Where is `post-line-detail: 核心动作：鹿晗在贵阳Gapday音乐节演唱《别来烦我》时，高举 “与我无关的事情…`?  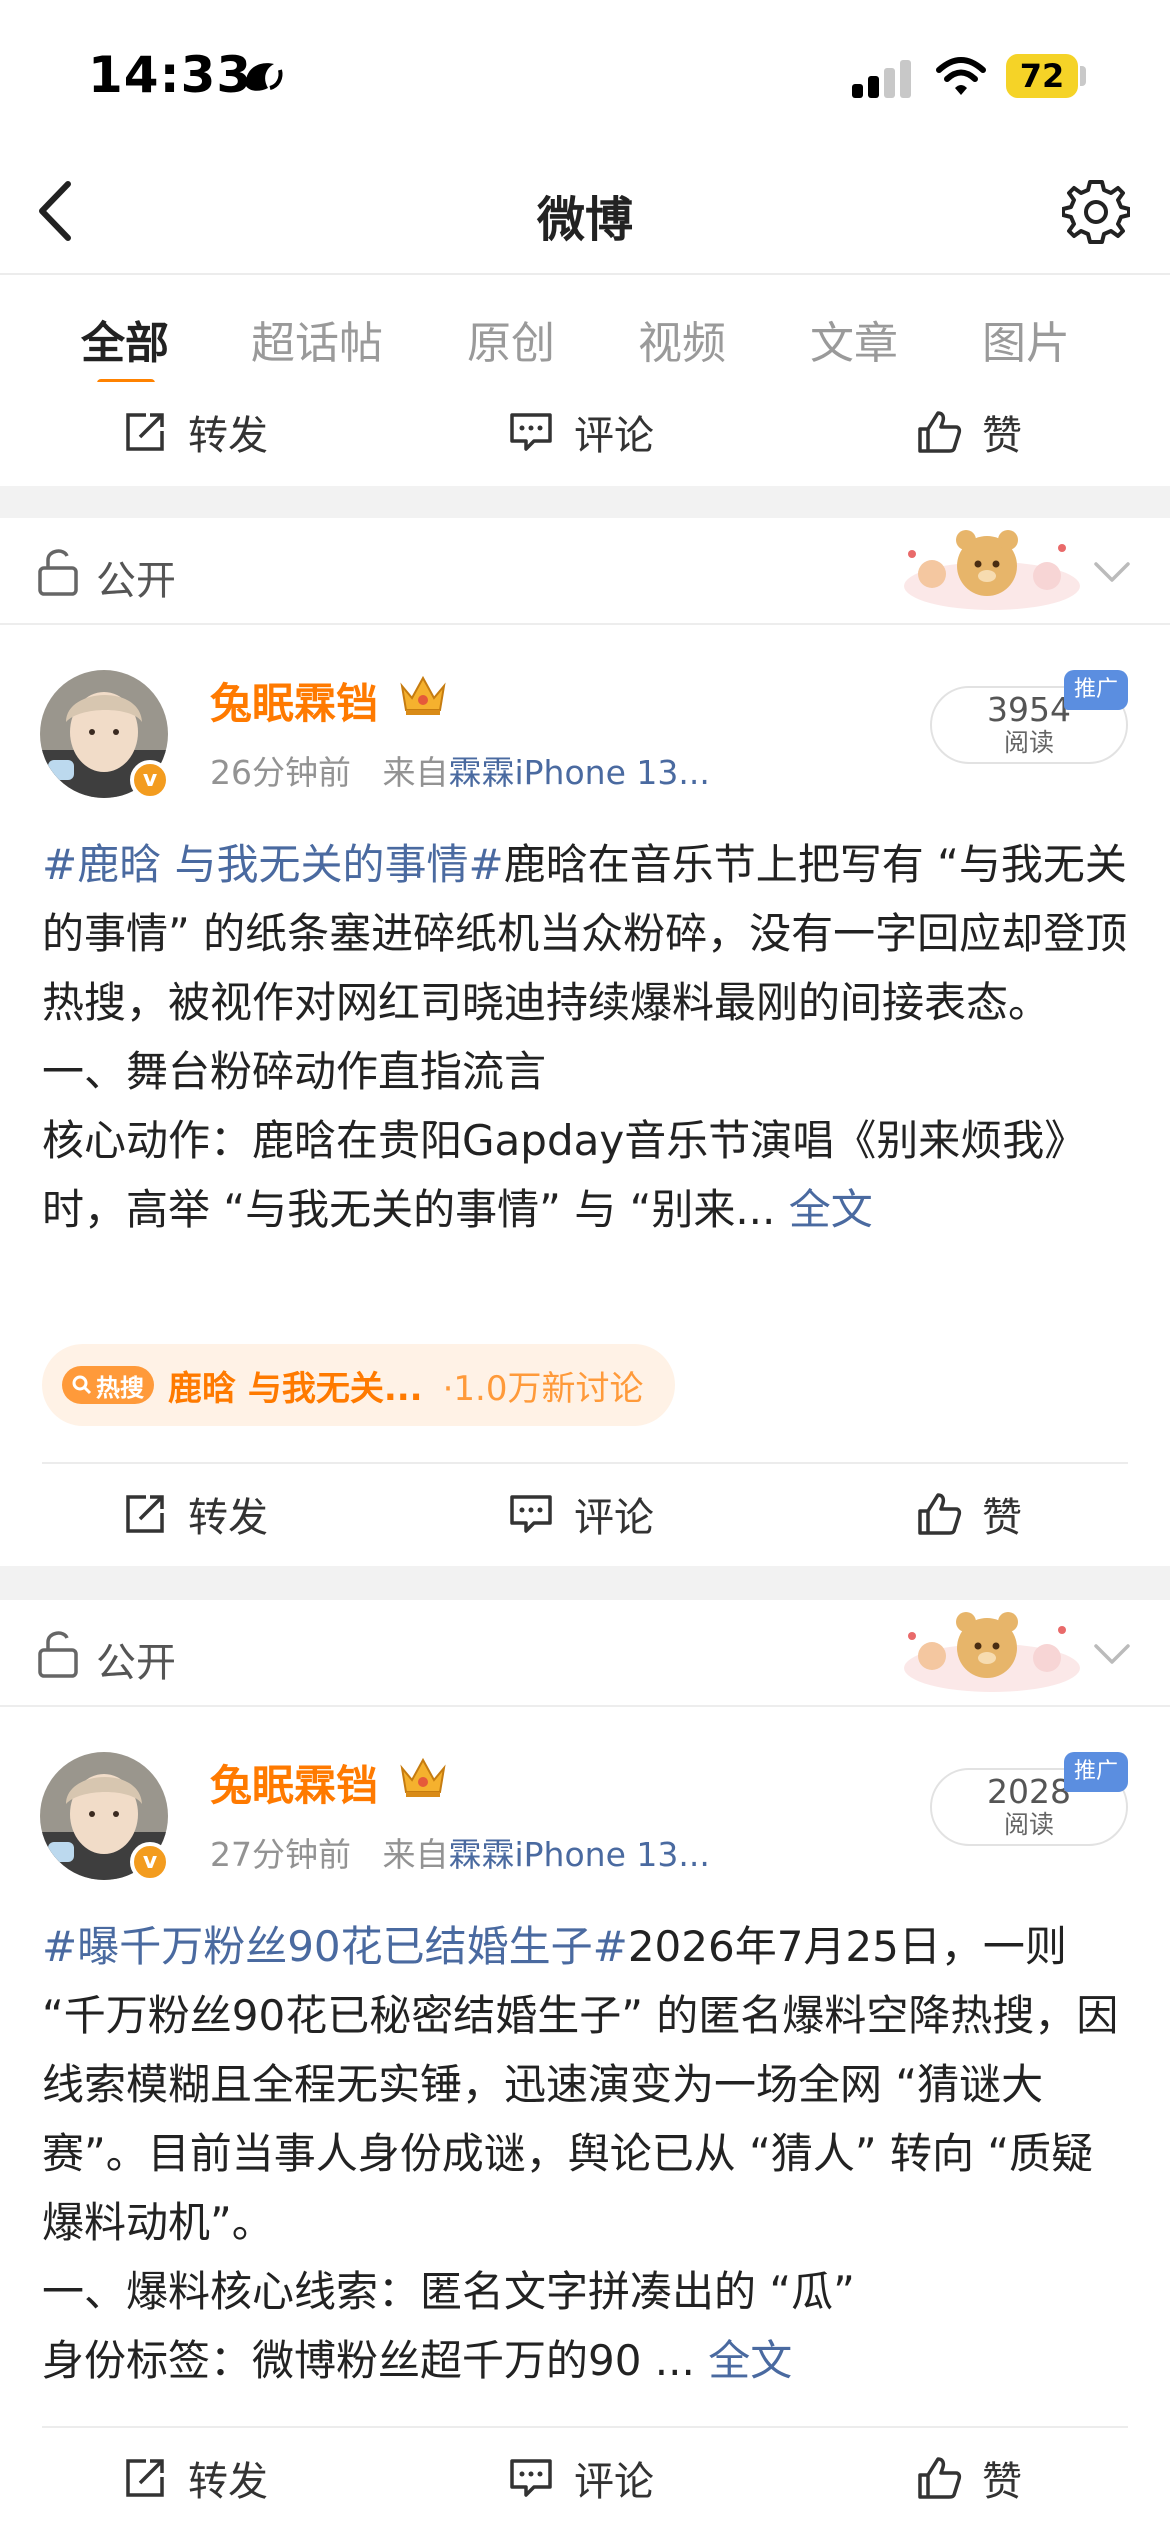 post-line-detail: 核心动作：鹿晗在贵阳Gapday音乐节演唱《别来烦我》时，高举 “与我无关的事情… is located at coordinates (564, 1175).